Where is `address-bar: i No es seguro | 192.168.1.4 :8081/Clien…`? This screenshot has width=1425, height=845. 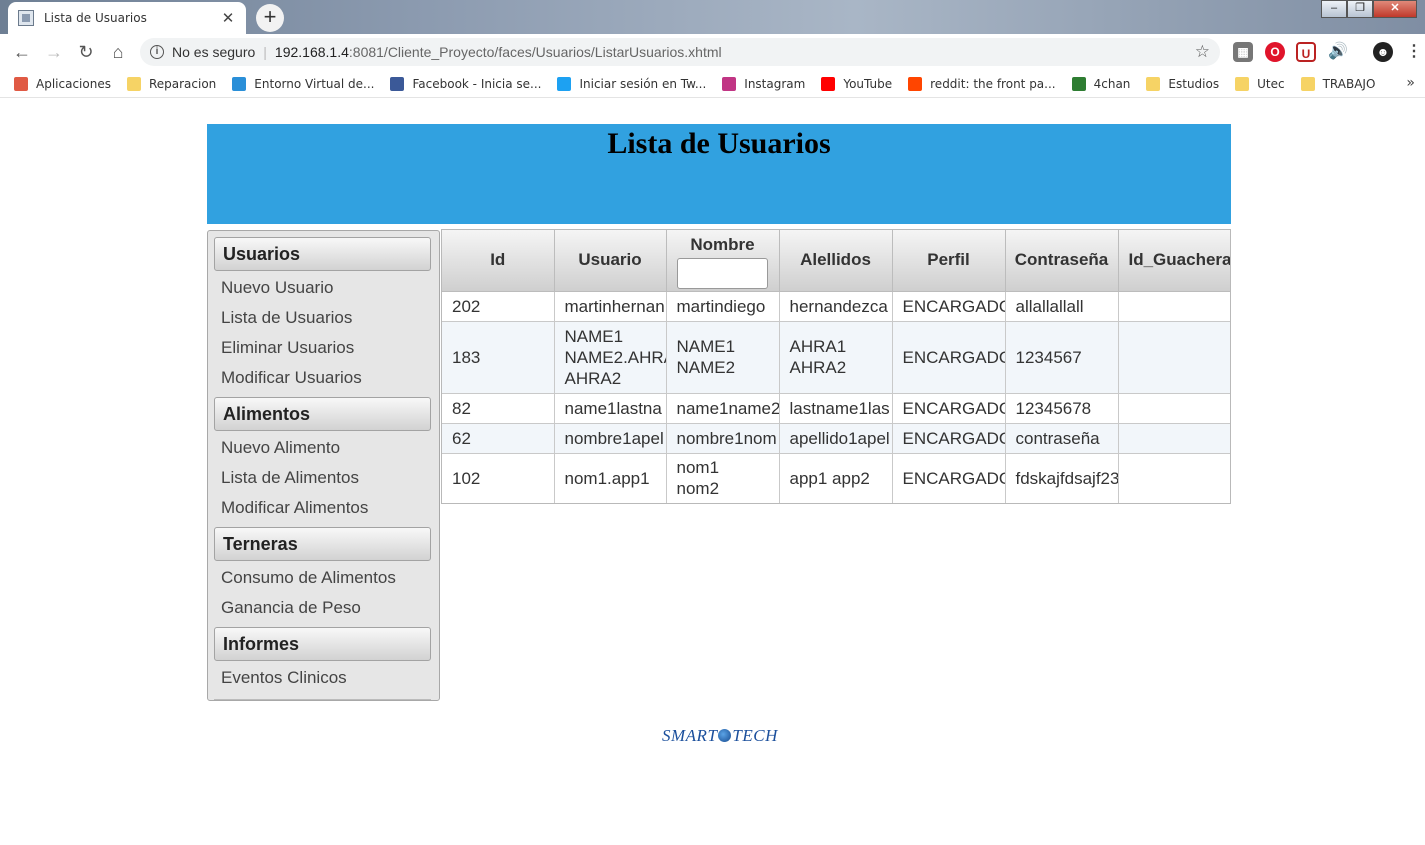 address-bar: i No es seguro | 192.168.1.4 :8081/Clien… is located at coordinates (680, 52).